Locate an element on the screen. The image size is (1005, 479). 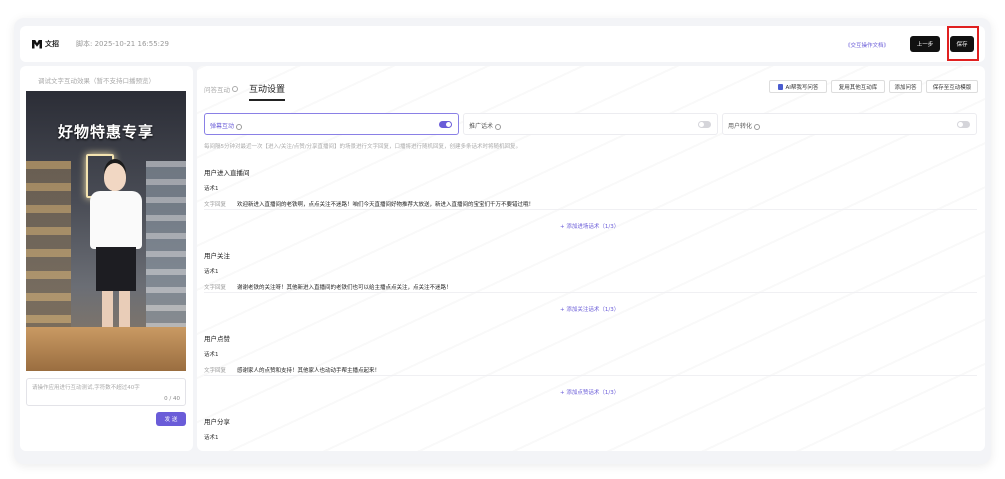
toggle-text: 推广话术 is located at coordinates (481, 126).